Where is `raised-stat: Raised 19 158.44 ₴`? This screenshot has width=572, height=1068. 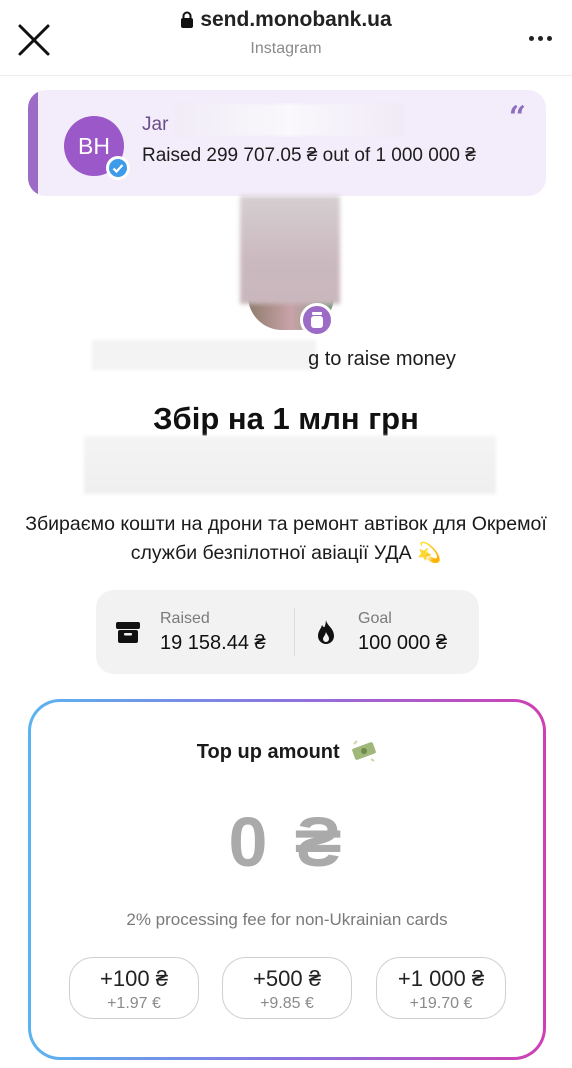
raised-stat: Raised 19 158.44 ₴ is located at coordinates (199, 632).